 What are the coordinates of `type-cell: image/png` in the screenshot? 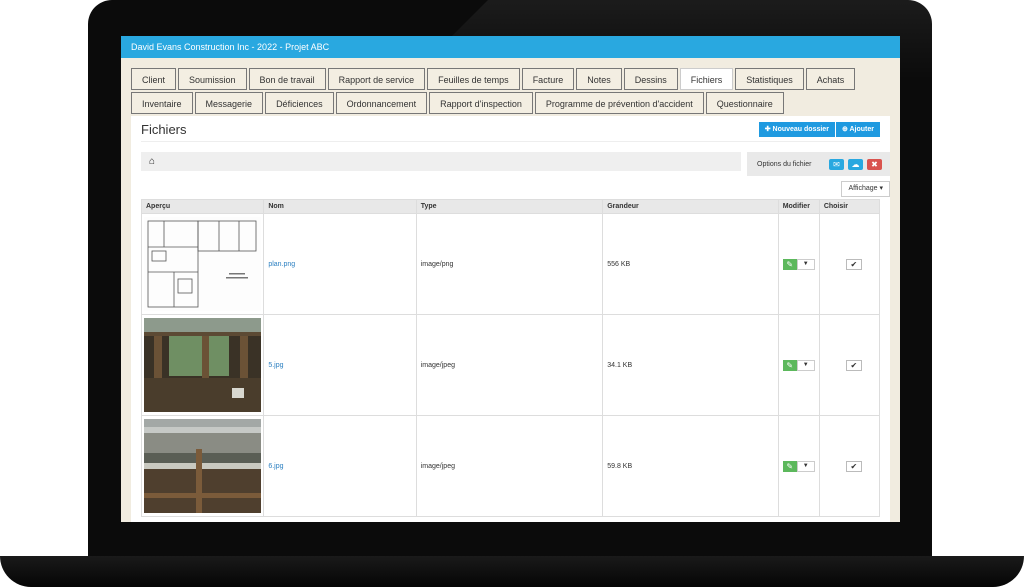 It's located at (509, 264).